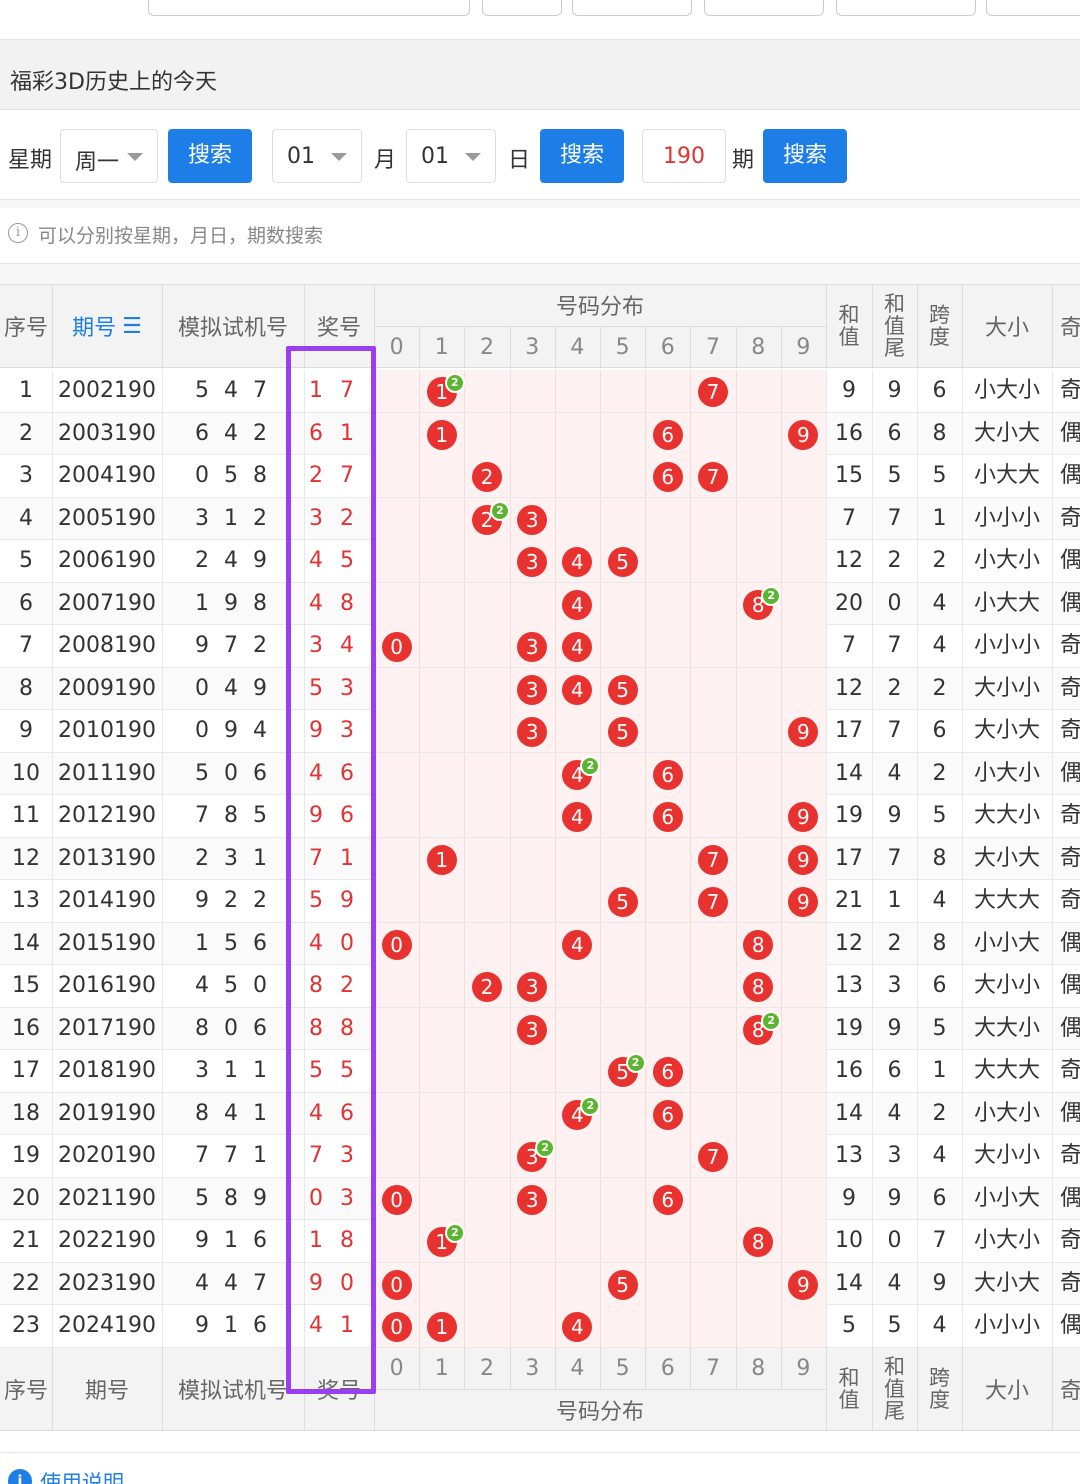 This screenshot has width=1080, height=1484. Describe the element at coordinates (540, 476) in the screenshot. I see `table-row: 3 2004190 0 5 8 2 7 6 2 67 15 5 5 小大大偶` at that location.